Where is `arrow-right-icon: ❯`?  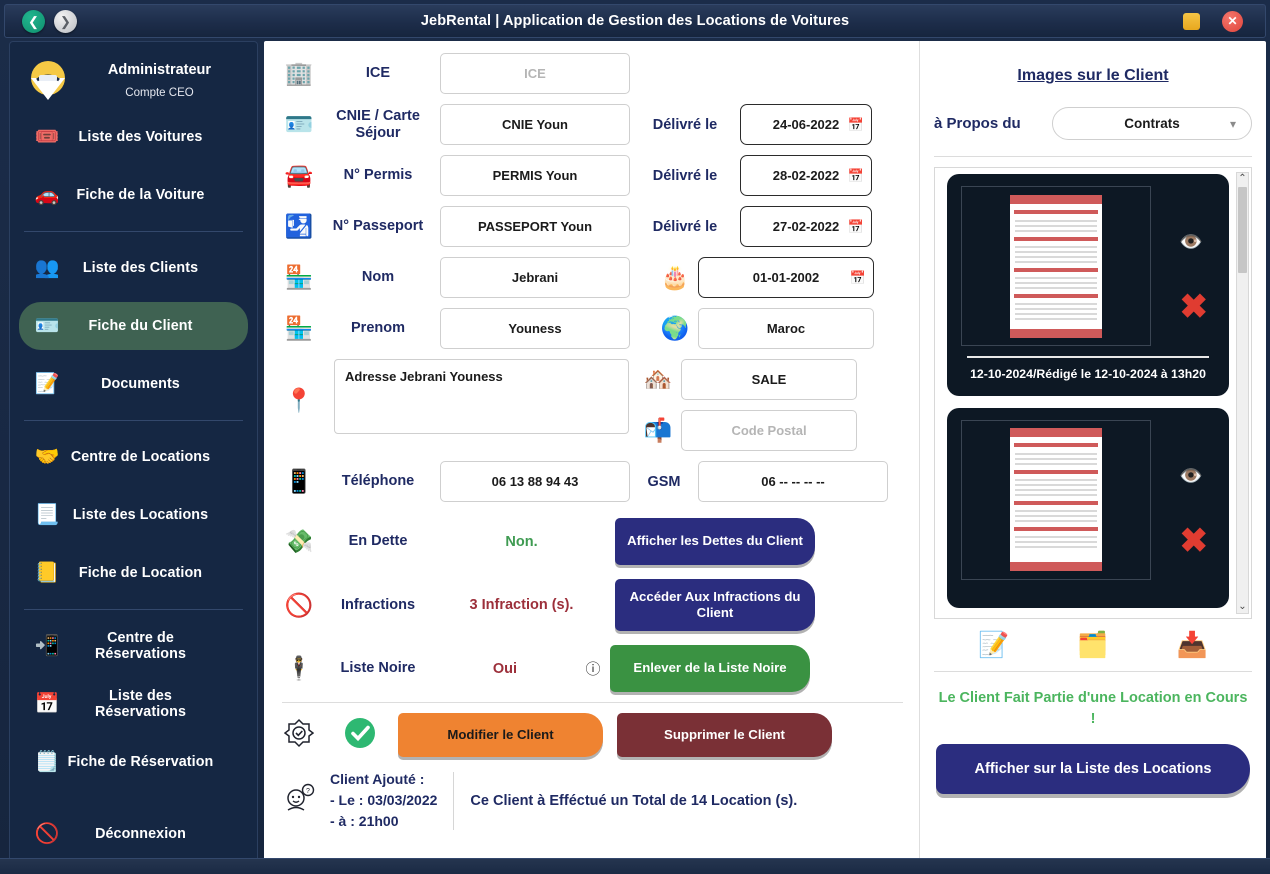 arrow-right-icon: ❯ is located at coordinates (65, 21).